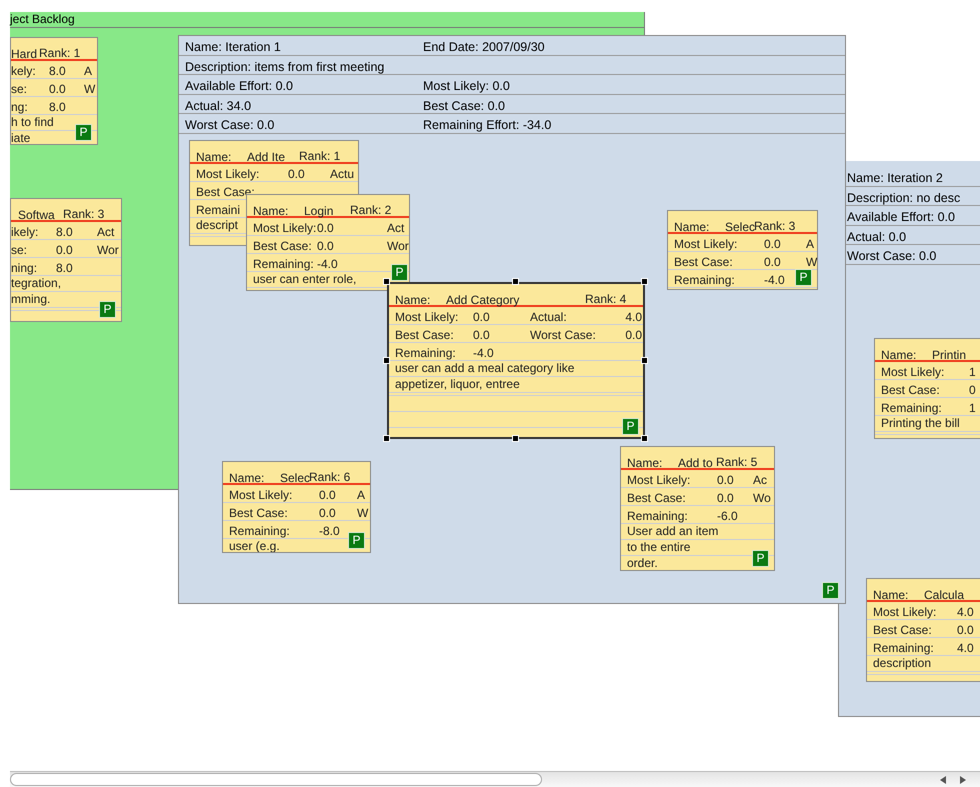 The width and height of the screenshot is (980, 787). Describe the element at coordinates (329, 477) in the screenshot. I see `rank-label: Rank: 6` at that location.